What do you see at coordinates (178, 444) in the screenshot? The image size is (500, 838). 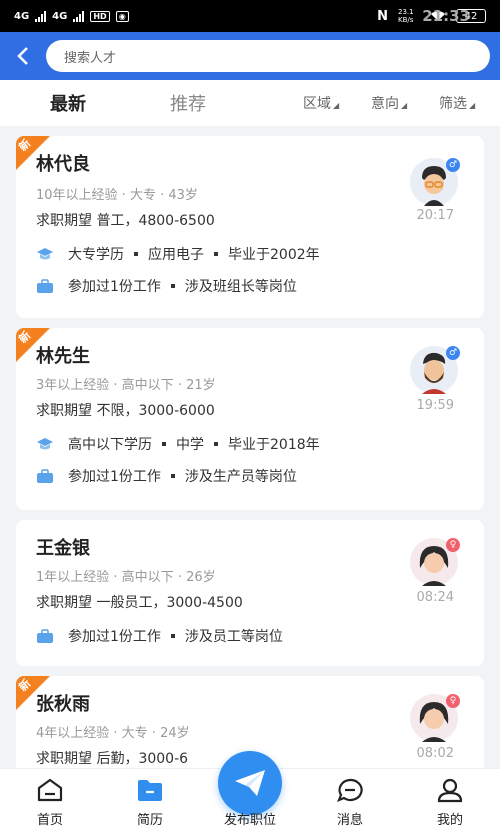 I see `education-line: 高中以下学历 中学 毕业于2018年` at bounding box center [178, 444].